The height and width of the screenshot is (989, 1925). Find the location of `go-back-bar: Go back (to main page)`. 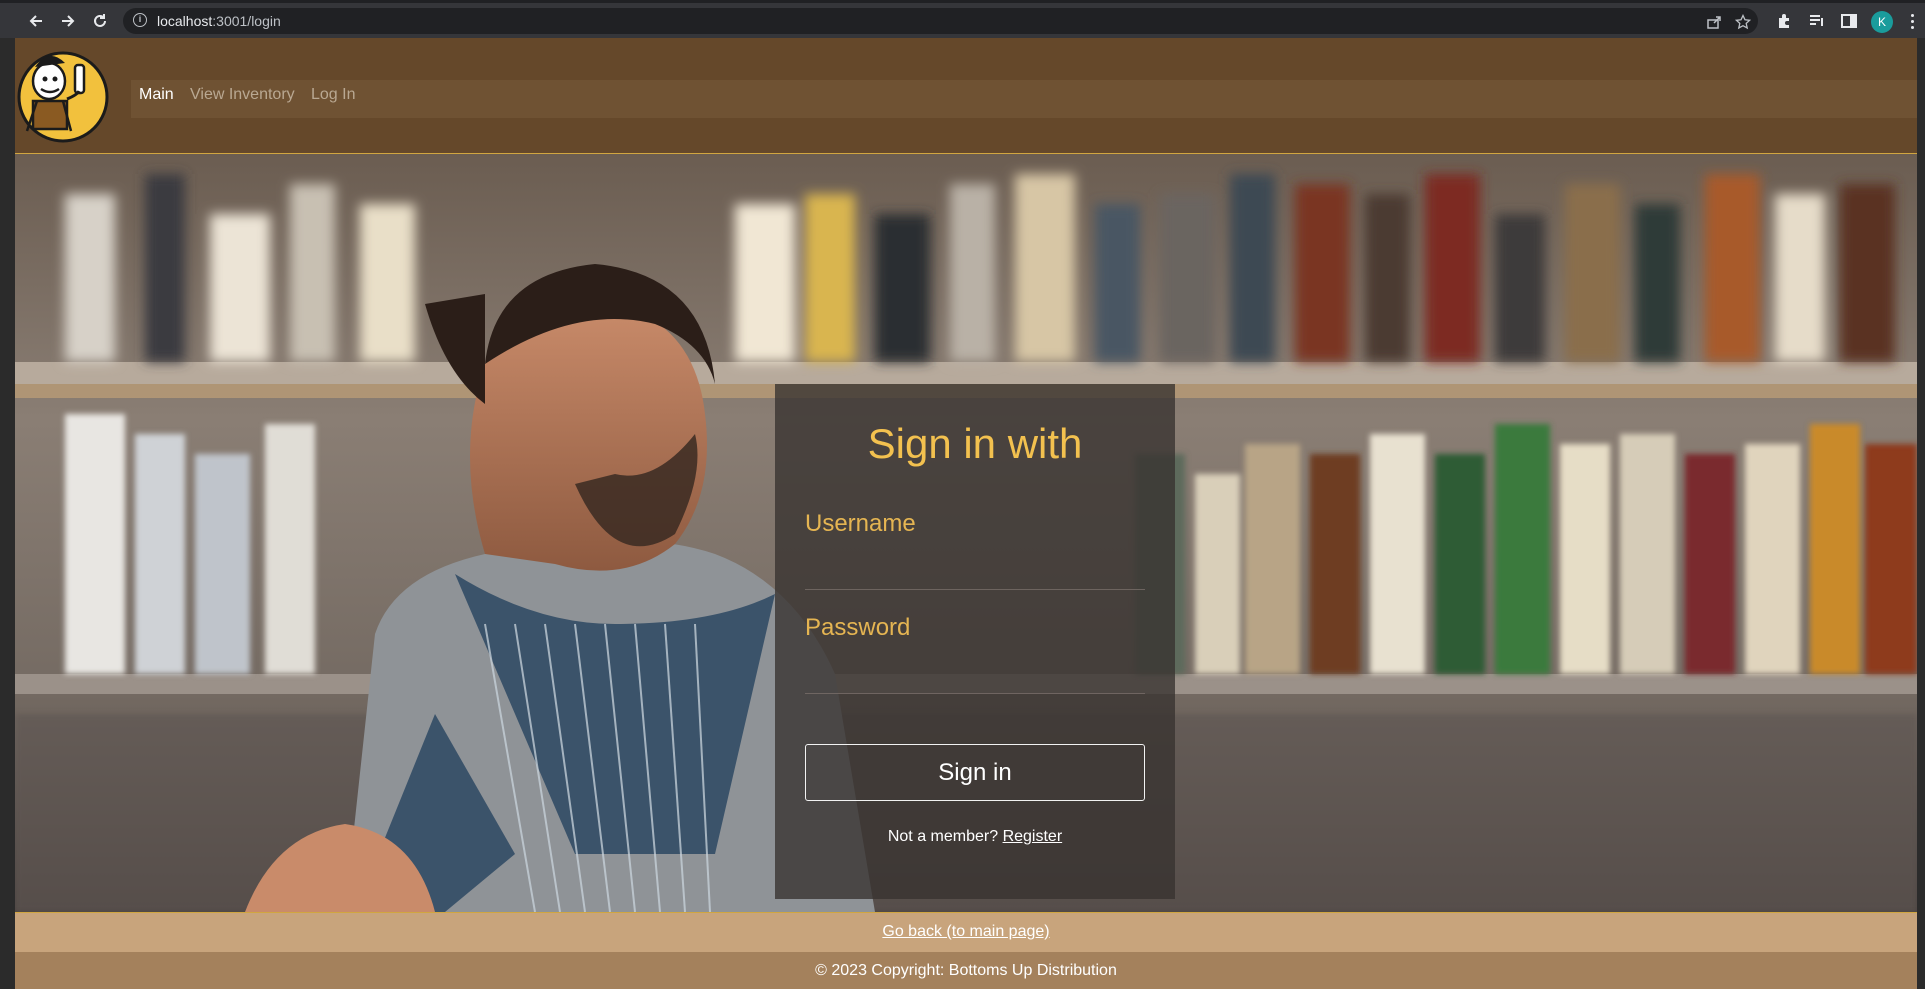

go-back-bar: Go back (to main page) is located at coordinates (966, 932).